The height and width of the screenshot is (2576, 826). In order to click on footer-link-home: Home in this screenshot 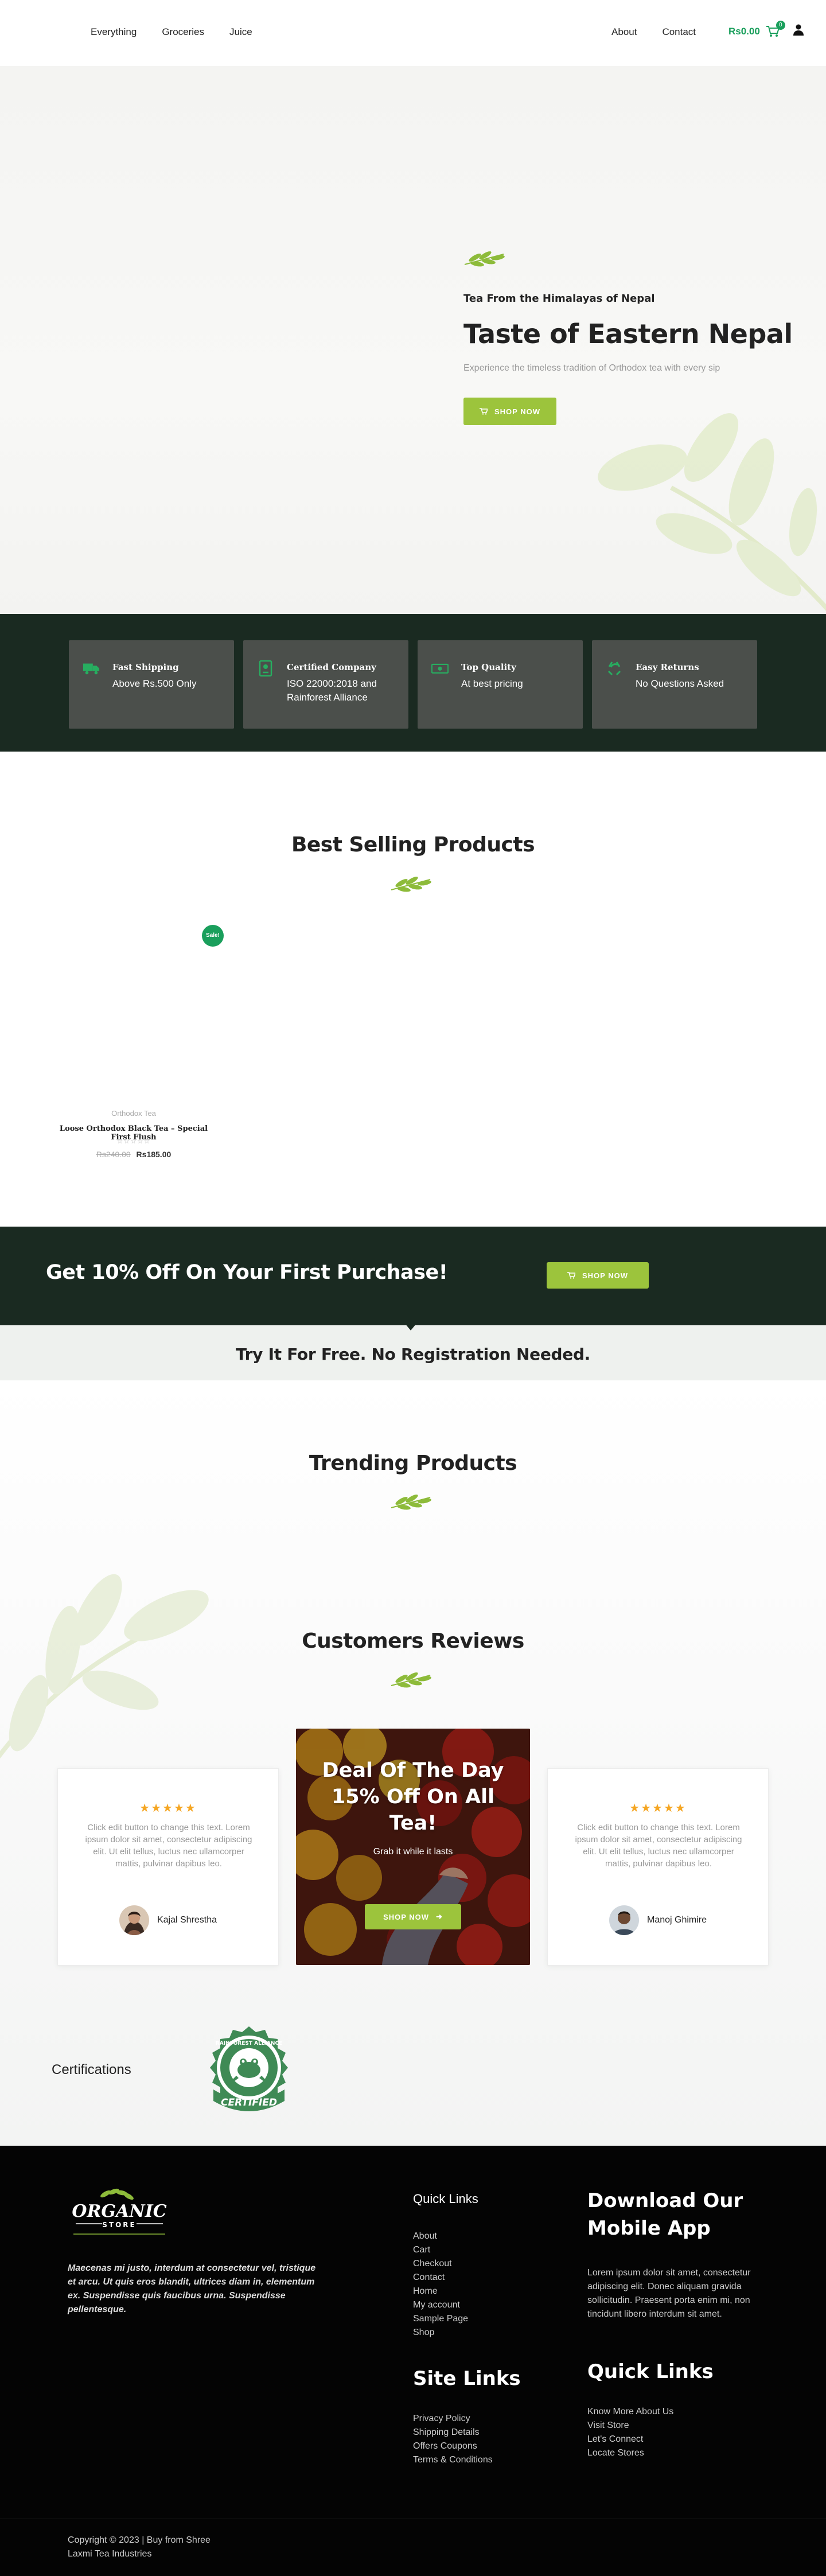, I will do `click(440, 2291)`.